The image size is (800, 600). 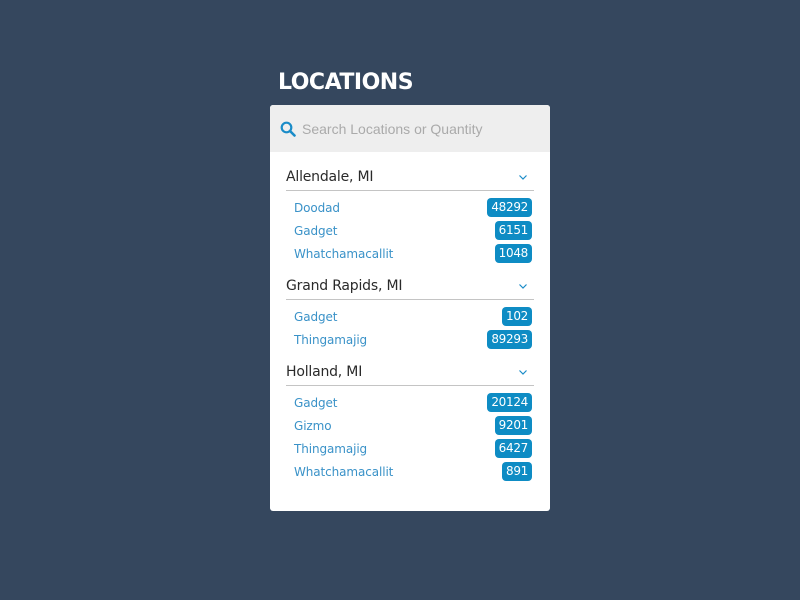 What do you see at coordinates (516, 471) in the screenshot?
I see `count-badge: 891` at bounding box center [516, 471].